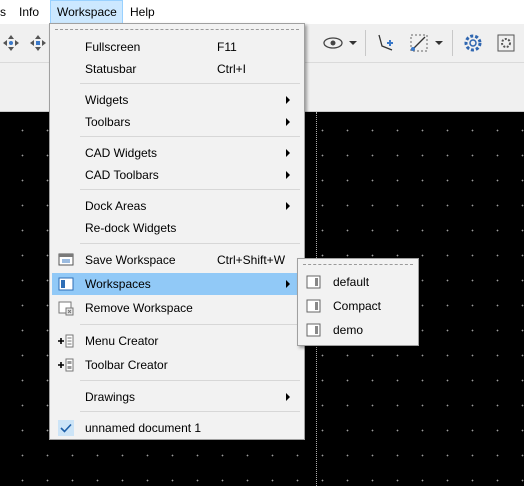  What do you see at coordinates (86, 12) in the screenshot?
I see `menu-workspace: Workspace` at bounding box center [86, 12].